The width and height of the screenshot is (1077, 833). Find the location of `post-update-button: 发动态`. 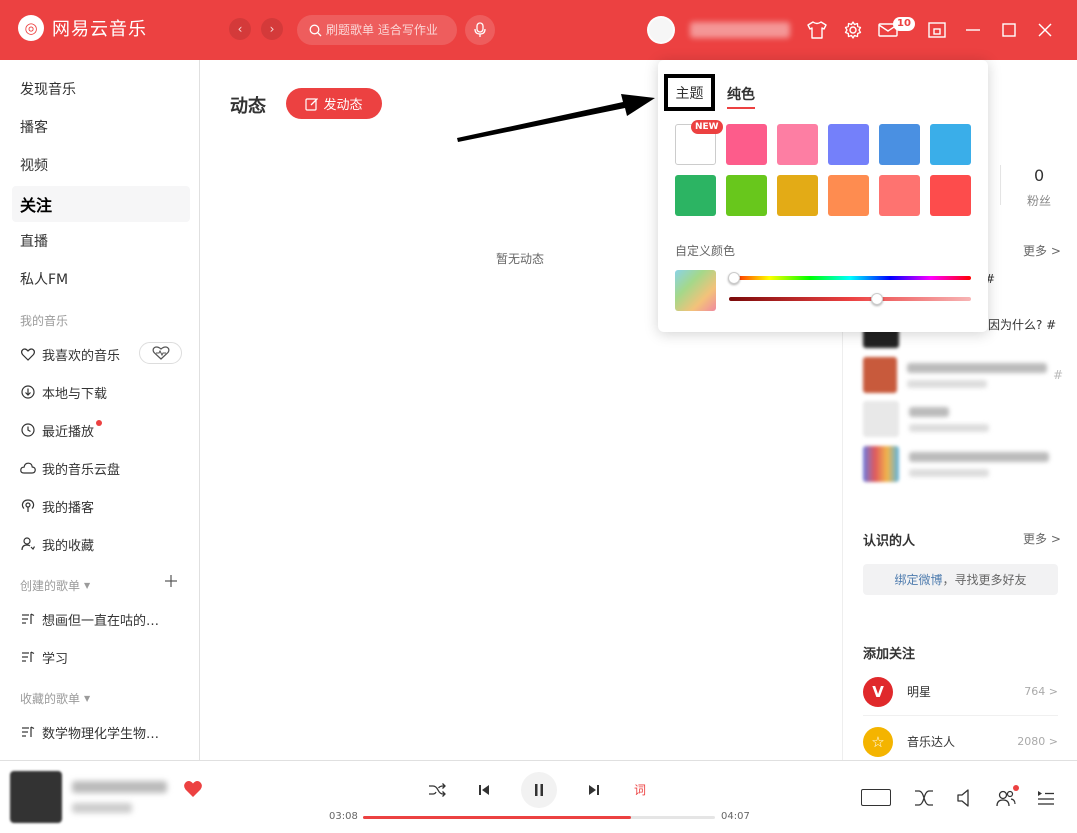

post-update-button: 发动态 is located at coordinates (334, 103).